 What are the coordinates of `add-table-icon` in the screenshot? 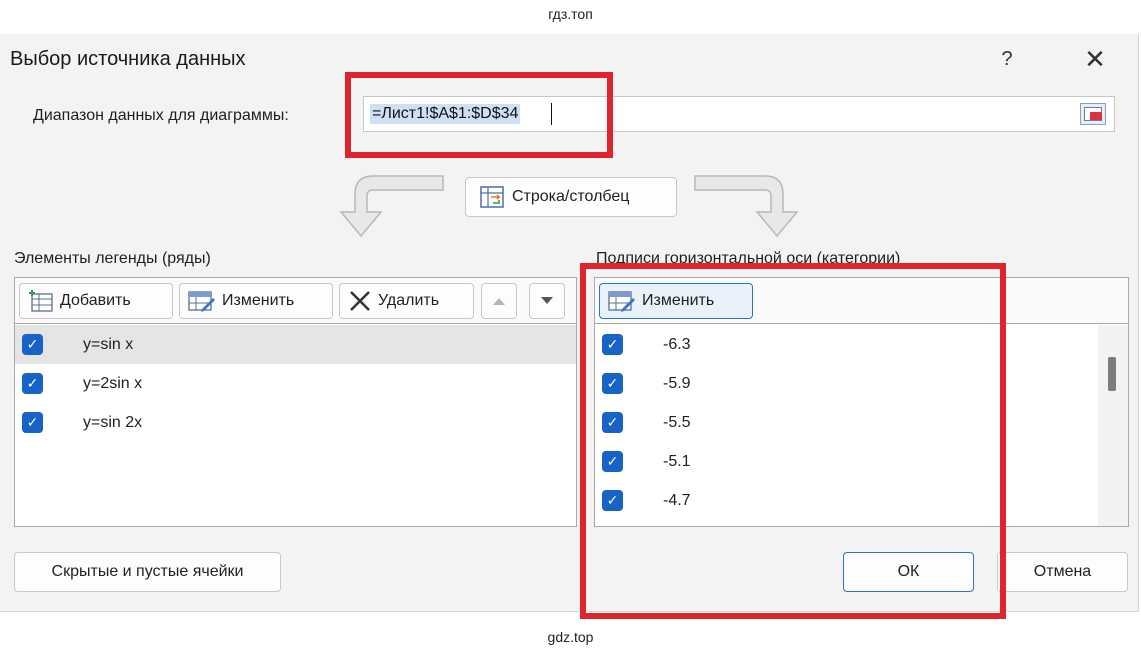 It's located at (41, 301).